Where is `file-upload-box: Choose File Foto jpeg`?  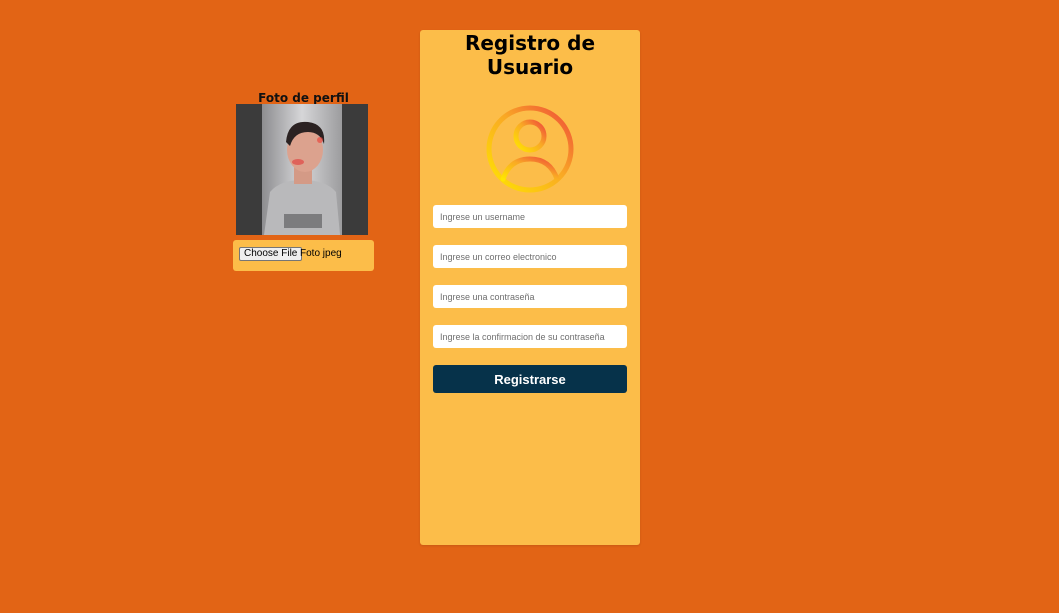
file-upload-box: Choose File Foto jpeg is located at coordinates (303, 255).